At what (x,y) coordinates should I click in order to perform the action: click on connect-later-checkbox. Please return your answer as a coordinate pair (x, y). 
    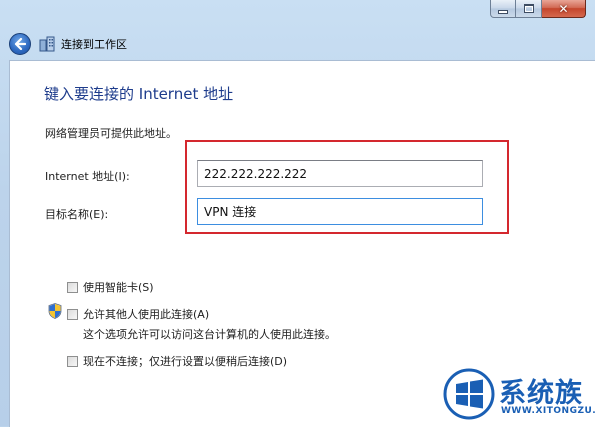
    Looking at the image, I should click on (72, 361).